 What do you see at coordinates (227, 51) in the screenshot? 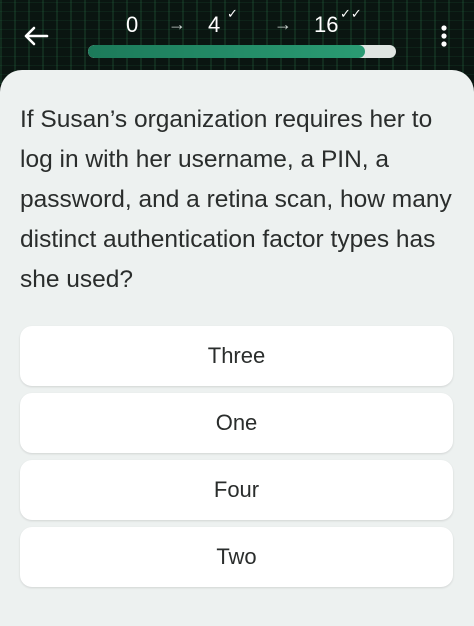
I see `progress-bar-fill` at bounding box center [227, 51].